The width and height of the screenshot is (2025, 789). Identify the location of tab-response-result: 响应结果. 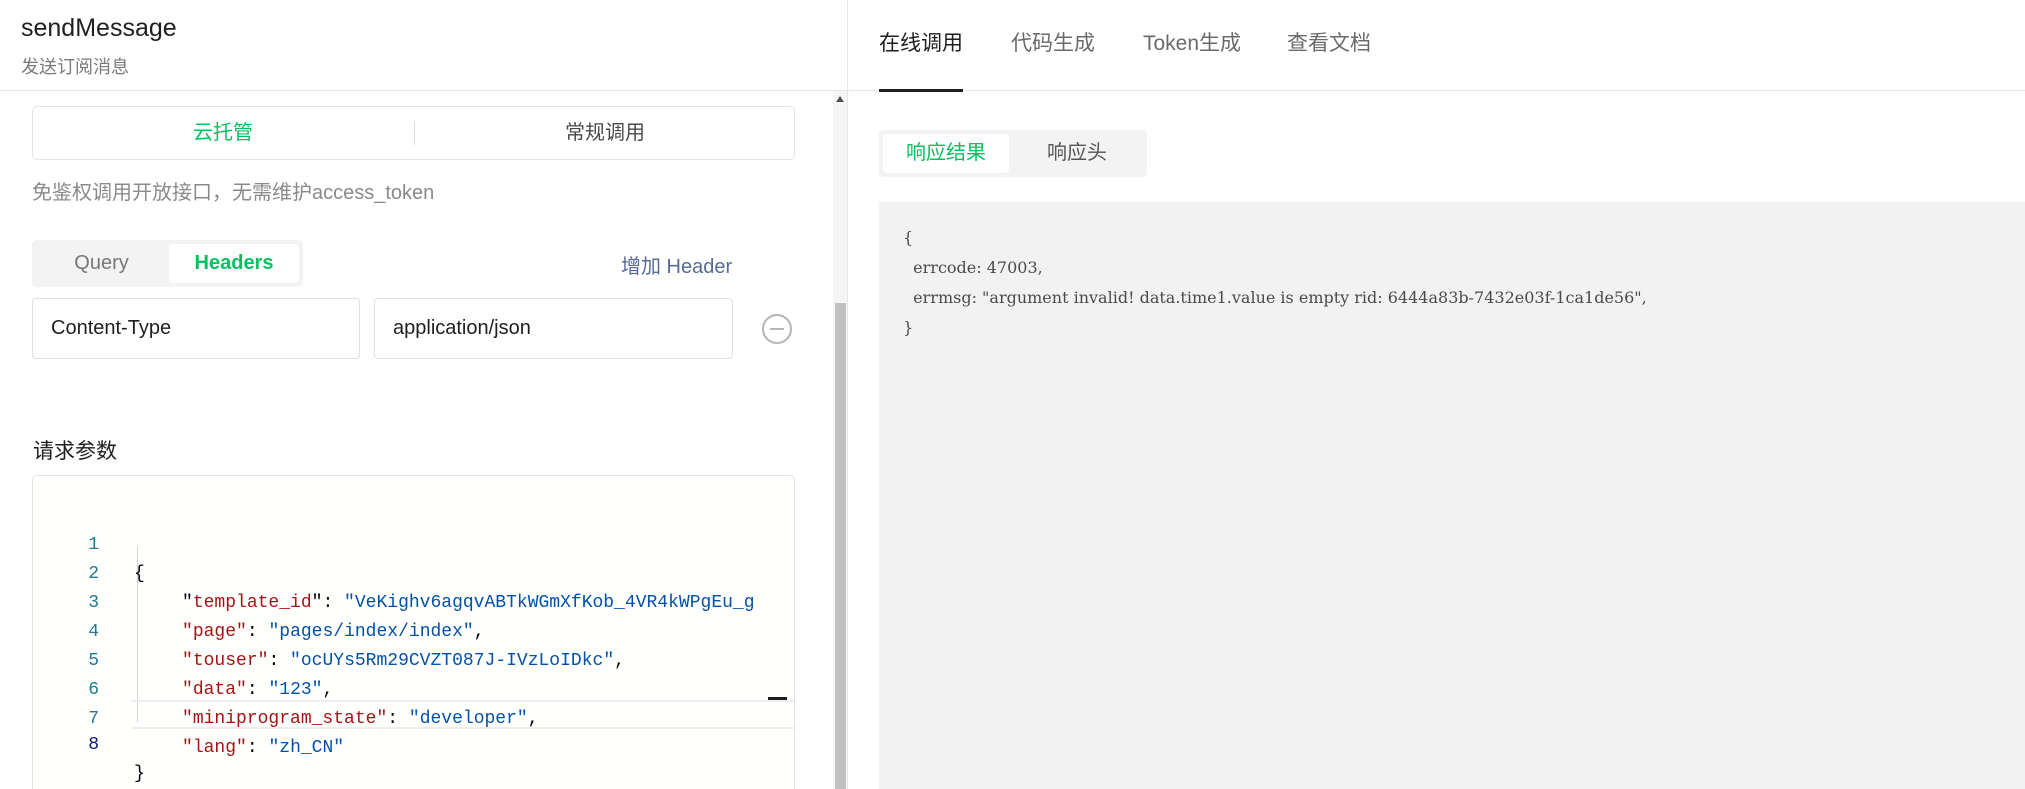
(946, 153).